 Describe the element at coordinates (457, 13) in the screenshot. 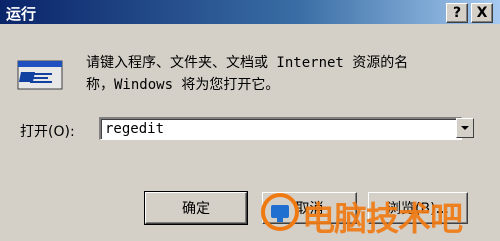

I see `help-button: ?` at that location.